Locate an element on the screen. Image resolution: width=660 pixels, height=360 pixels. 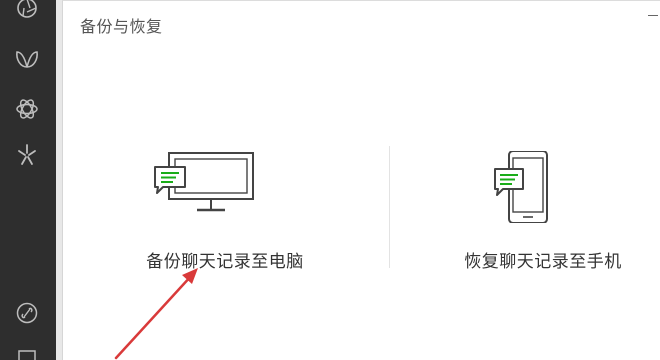
mini-program-icon is located at coordinates (27, 109).